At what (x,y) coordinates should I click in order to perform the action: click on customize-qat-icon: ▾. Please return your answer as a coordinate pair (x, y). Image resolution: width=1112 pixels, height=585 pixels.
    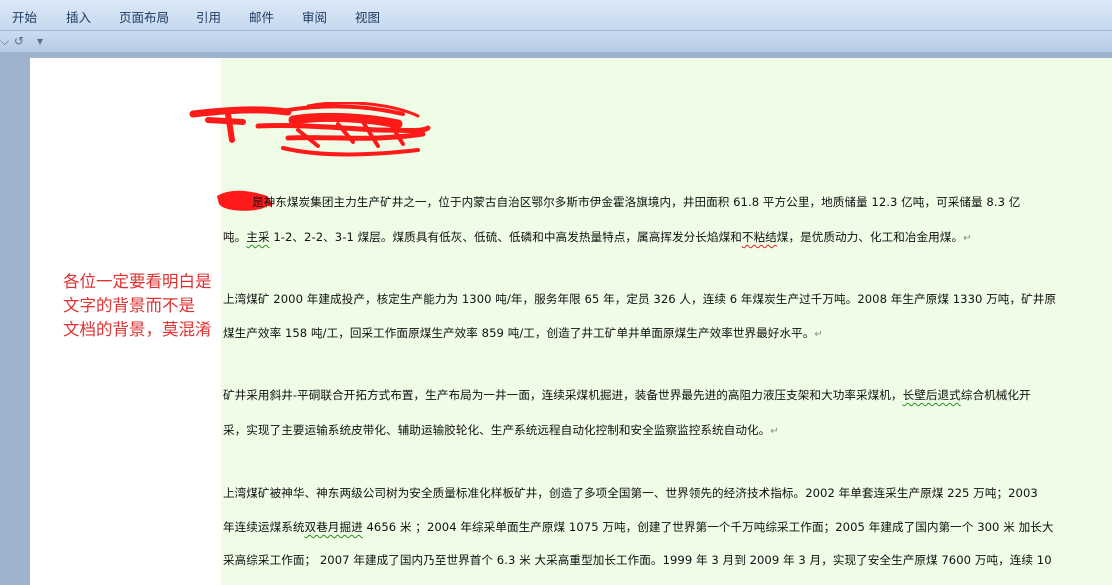
    Looking at the image, I should click on (40, 41).